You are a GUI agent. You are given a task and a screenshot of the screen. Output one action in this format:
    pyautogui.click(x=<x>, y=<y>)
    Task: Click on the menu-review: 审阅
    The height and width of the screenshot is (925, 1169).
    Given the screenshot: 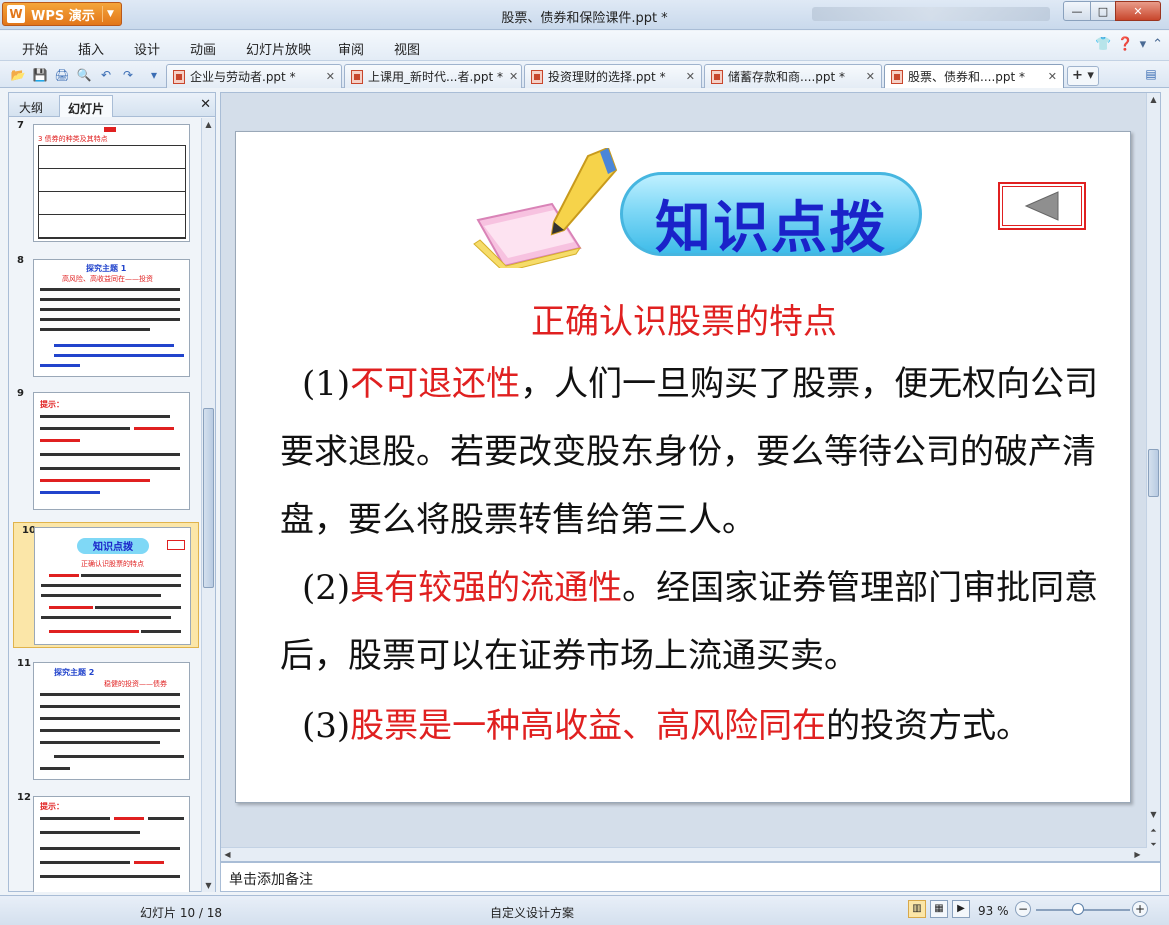 What is the action you would take?
    pyautogui.click(x=351, y=48)
    